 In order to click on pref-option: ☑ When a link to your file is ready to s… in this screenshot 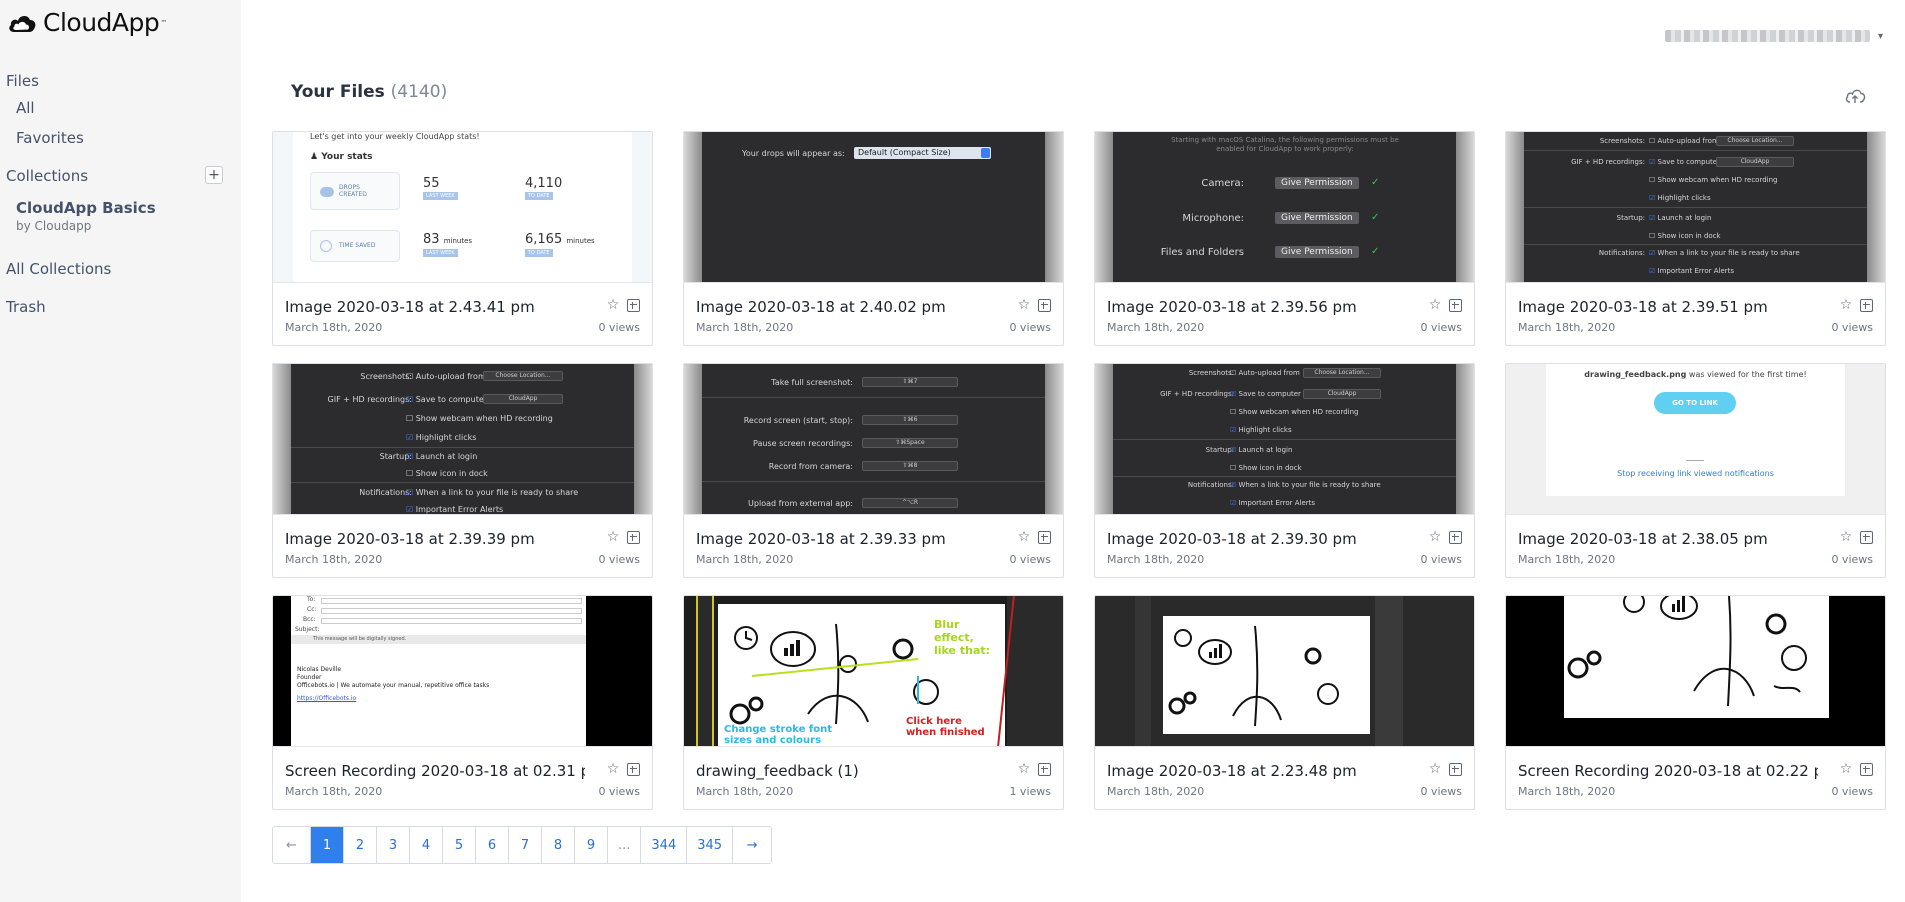, I will do `click(1305, 485)`.